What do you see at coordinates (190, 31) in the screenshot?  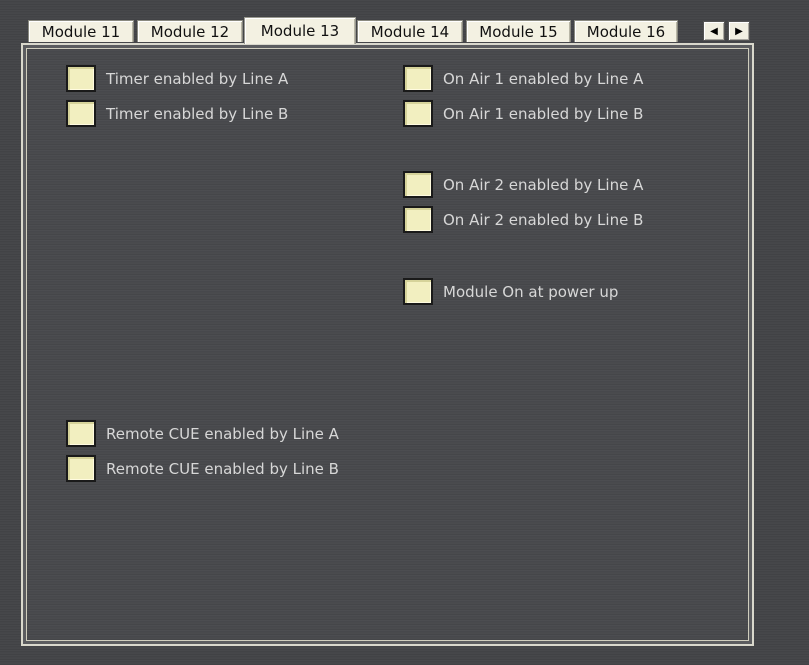 I see `tab-module-12: Module 12` at bounding box center [190, 31].